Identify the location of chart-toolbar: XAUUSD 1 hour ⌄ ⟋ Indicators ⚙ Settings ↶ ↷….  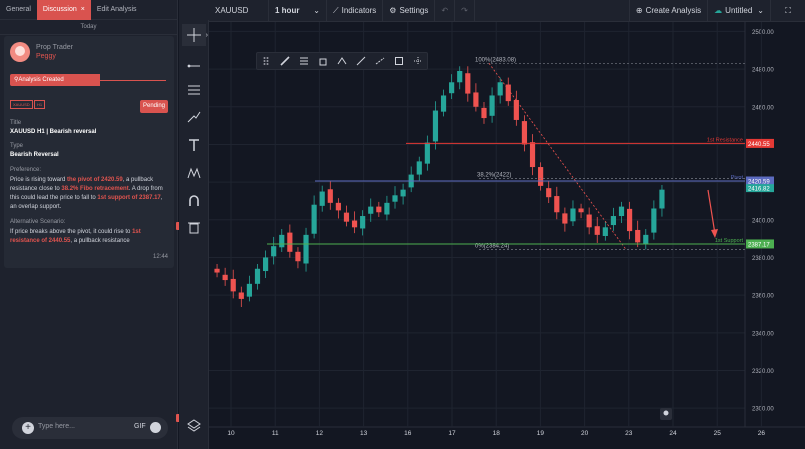
(507, 11).